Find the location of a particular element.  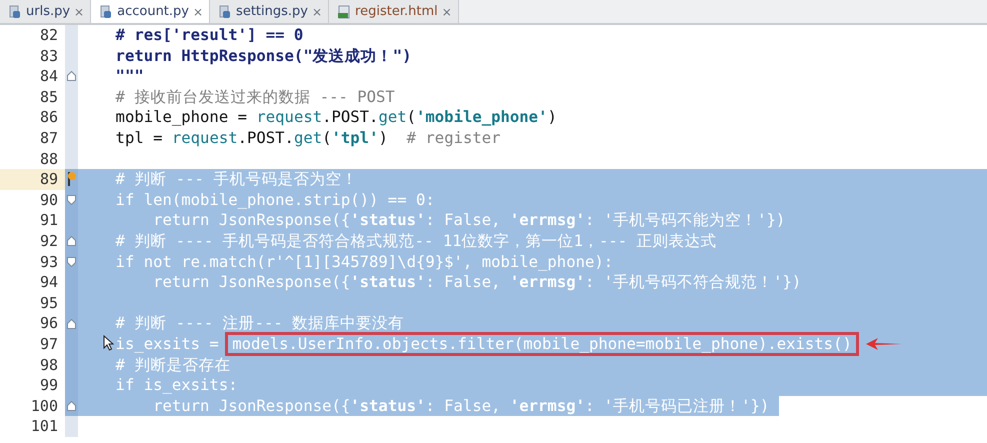

mouse-cursor-icon is located at coordinates (108, 343).